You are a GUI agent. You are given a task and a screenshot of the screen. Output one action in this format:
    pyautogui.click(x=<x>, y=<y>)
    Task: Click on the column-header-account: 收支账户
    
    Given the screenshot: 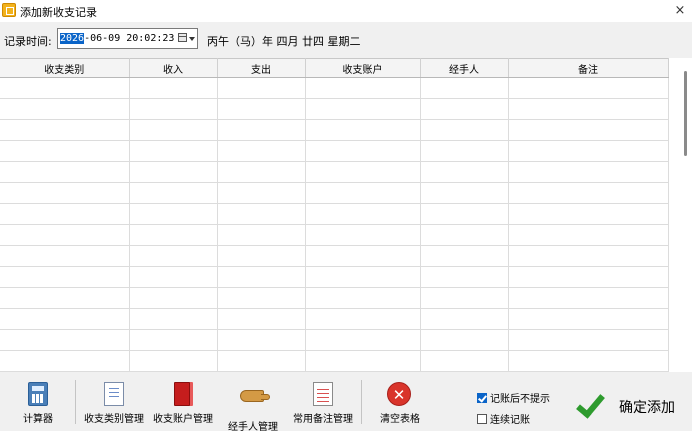 What is the action you would take?
    pyautogui.click(x=363, y=68)
    